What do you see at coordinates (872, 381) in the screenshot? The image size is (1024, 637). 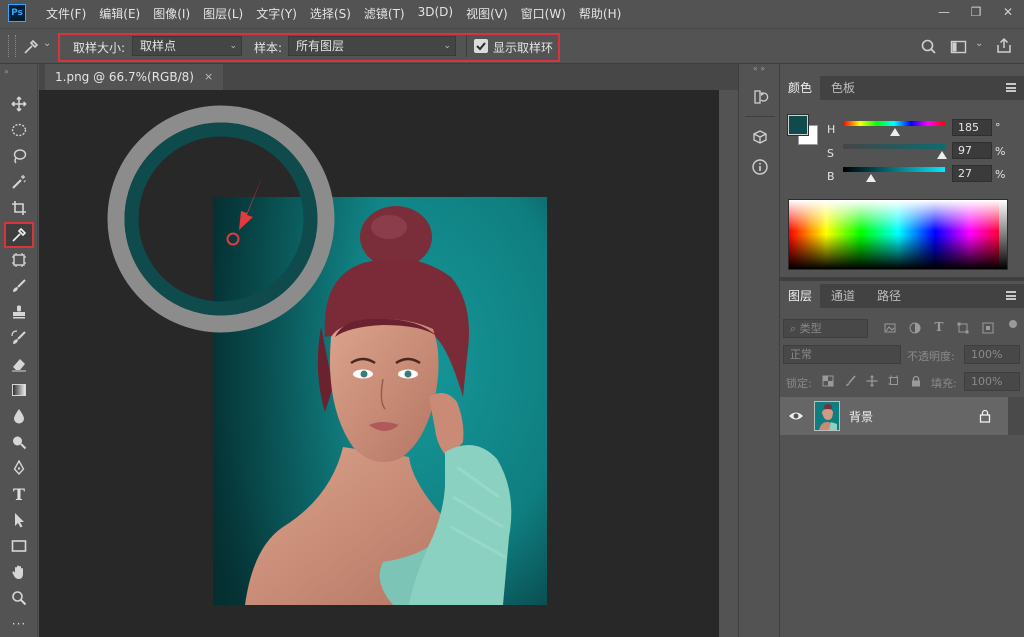 I see `lock-position-icon` at bounding box center [872, 381].